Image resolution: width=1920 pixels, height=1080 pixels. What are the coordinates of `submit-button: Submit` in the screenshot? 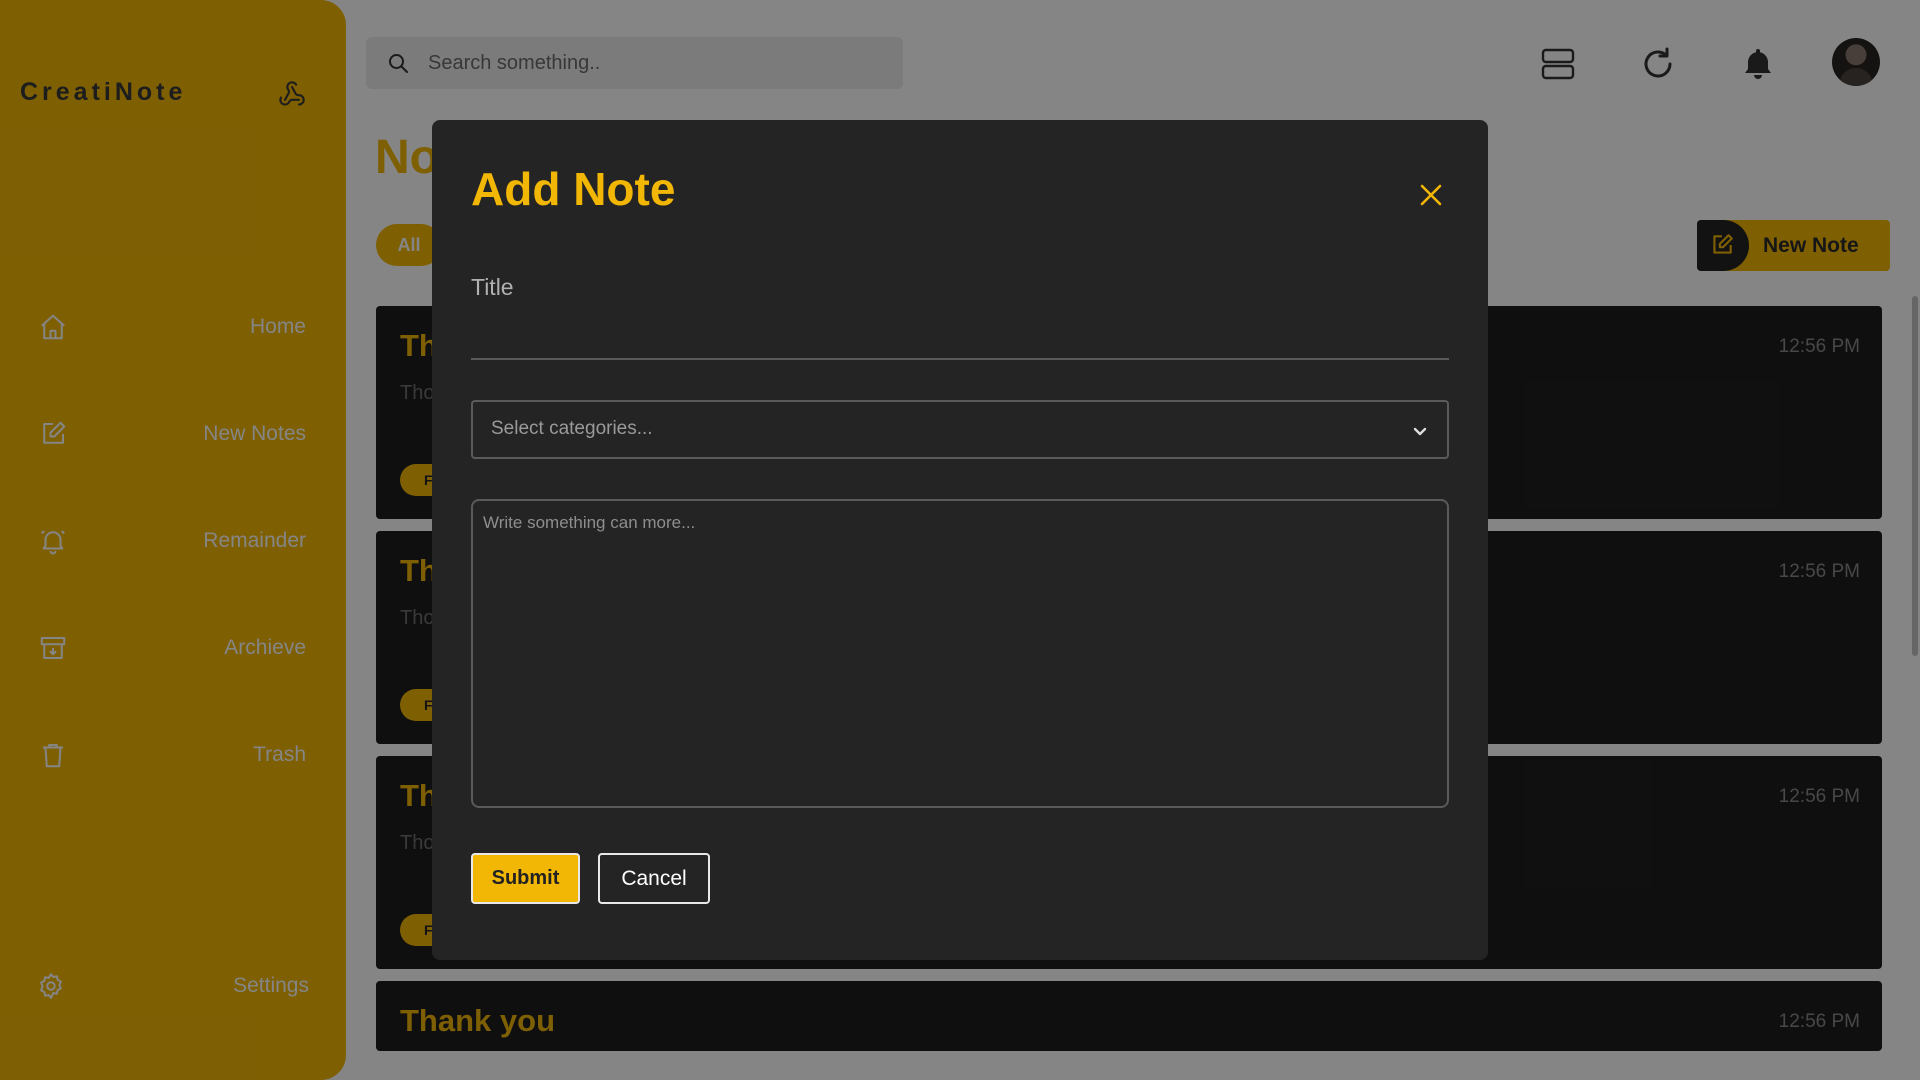 It's located at (525, 878).